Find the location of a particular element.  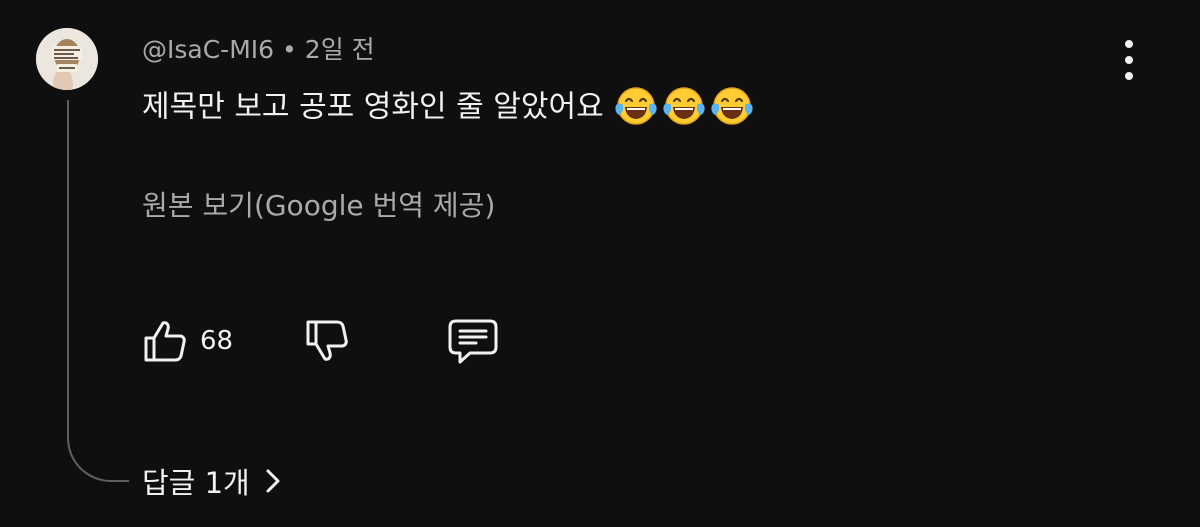

avatar-image is located at coordinates (67, 59).